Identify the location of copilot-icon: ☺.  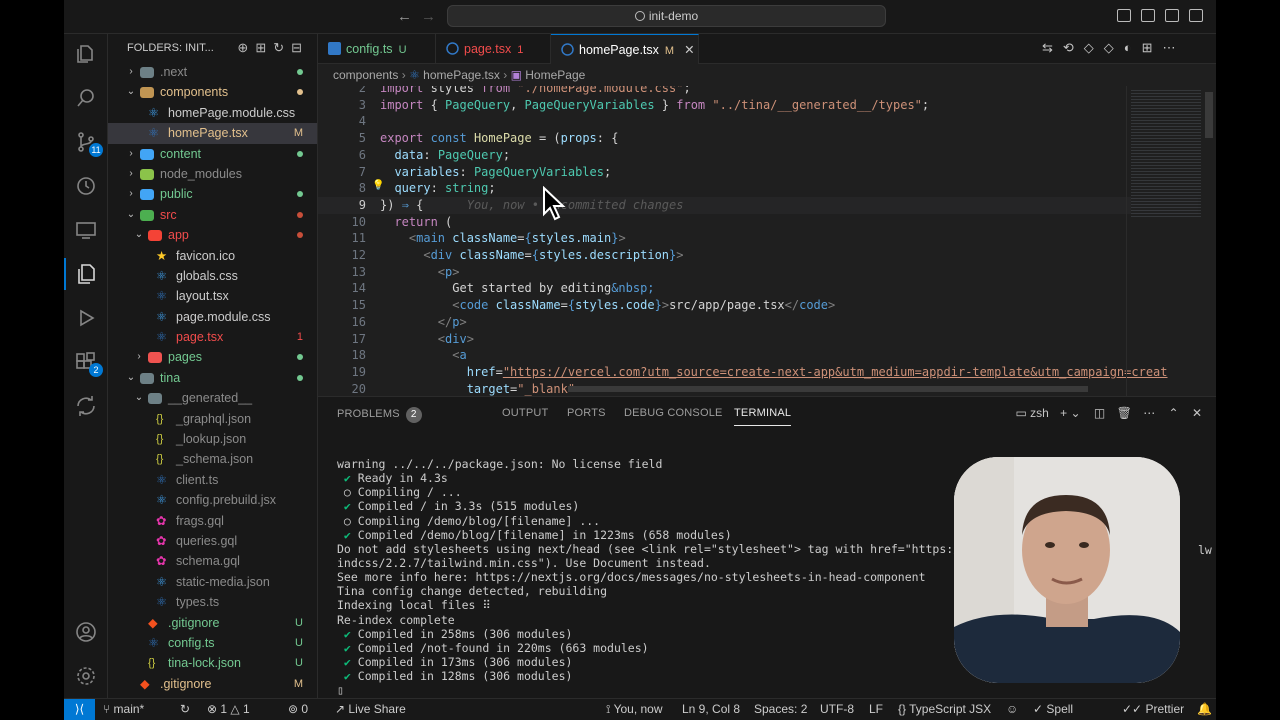
(1012, 709).